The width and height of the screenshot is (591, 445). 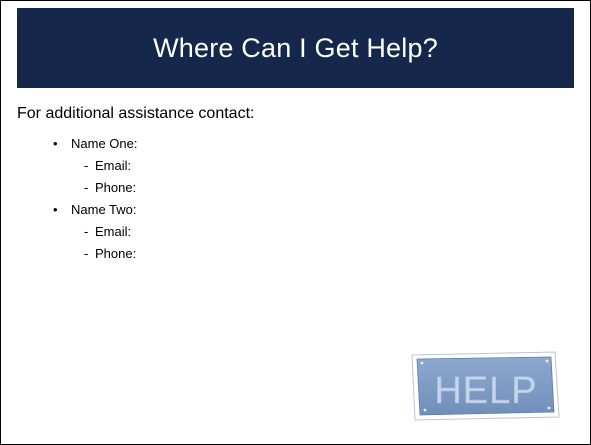 I want to click on contact-name: Name Two:, so click(x=104, y=209).